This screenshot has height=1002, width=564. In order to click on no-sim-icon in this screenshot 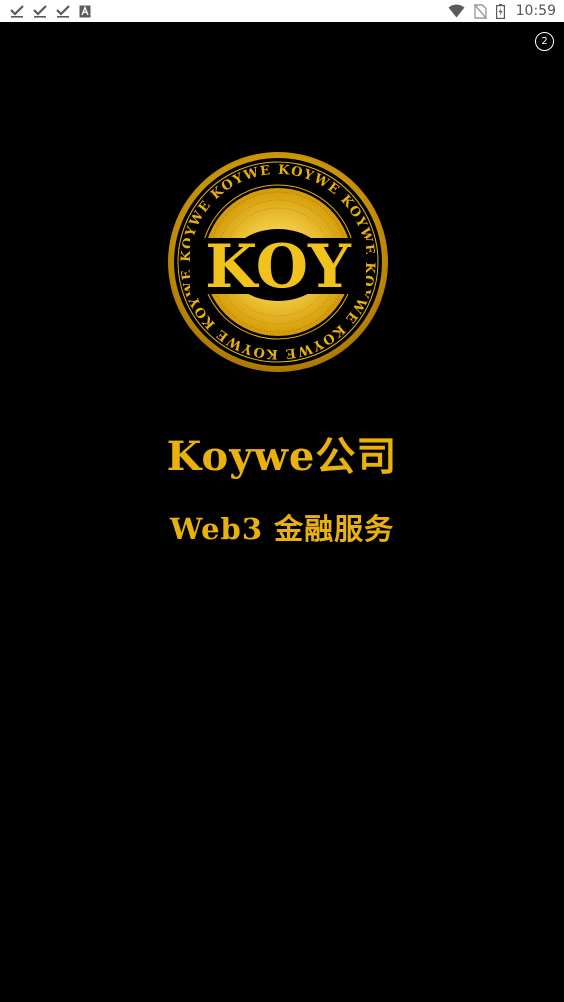, I will do `click(480, 11)`.